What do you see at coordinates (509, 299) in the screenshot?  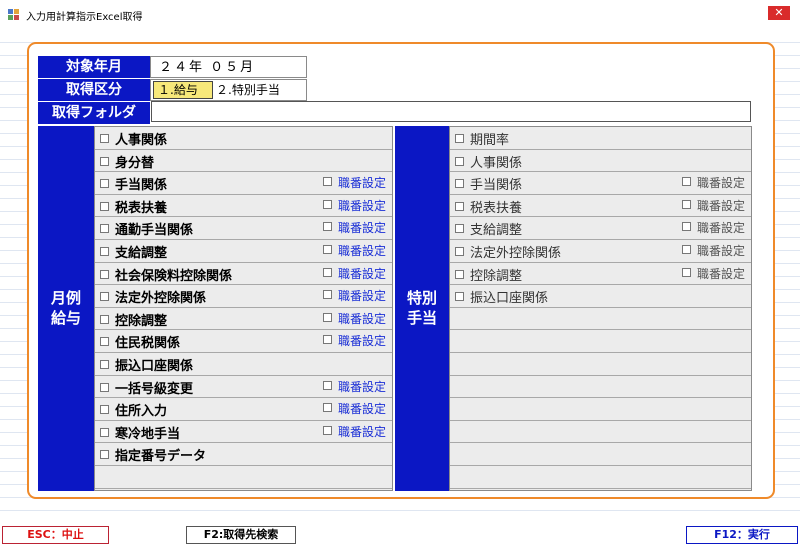 I see `special-item-label: 振込口座関係` at bounding box center [509, 299].